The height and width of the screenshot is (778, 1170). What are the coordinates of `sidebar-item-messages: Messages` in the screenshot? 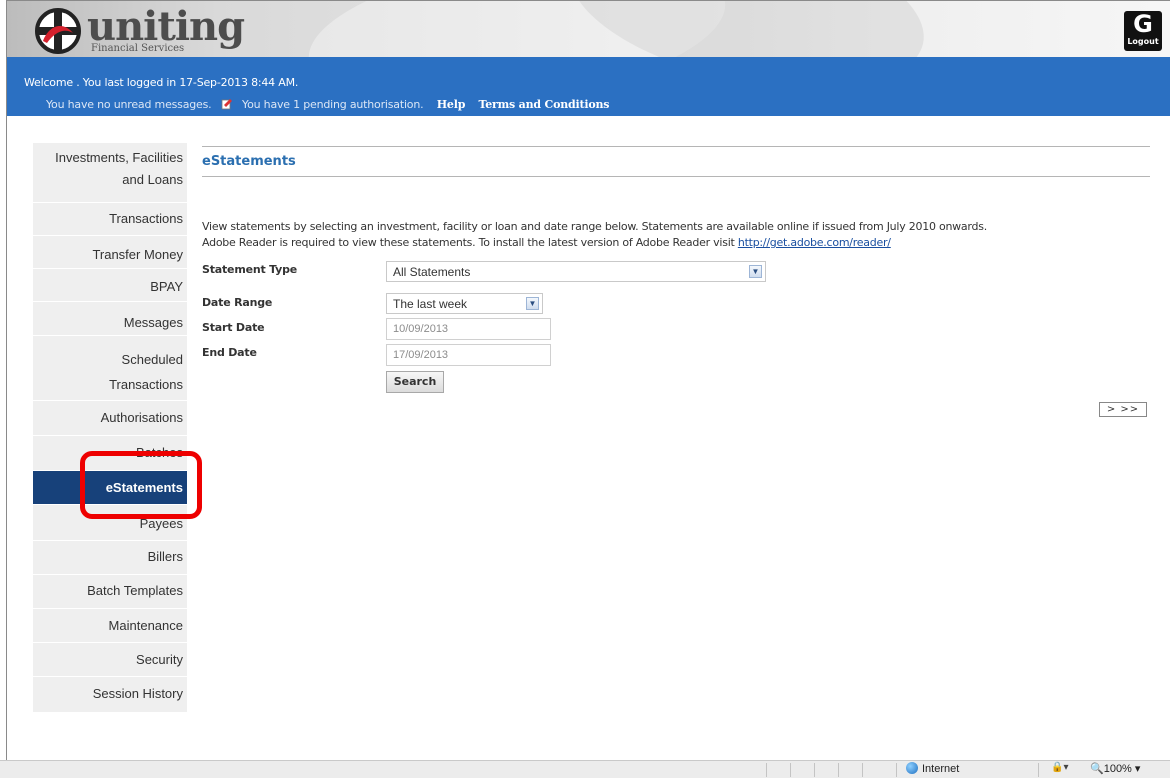 It's located at (110, 318).